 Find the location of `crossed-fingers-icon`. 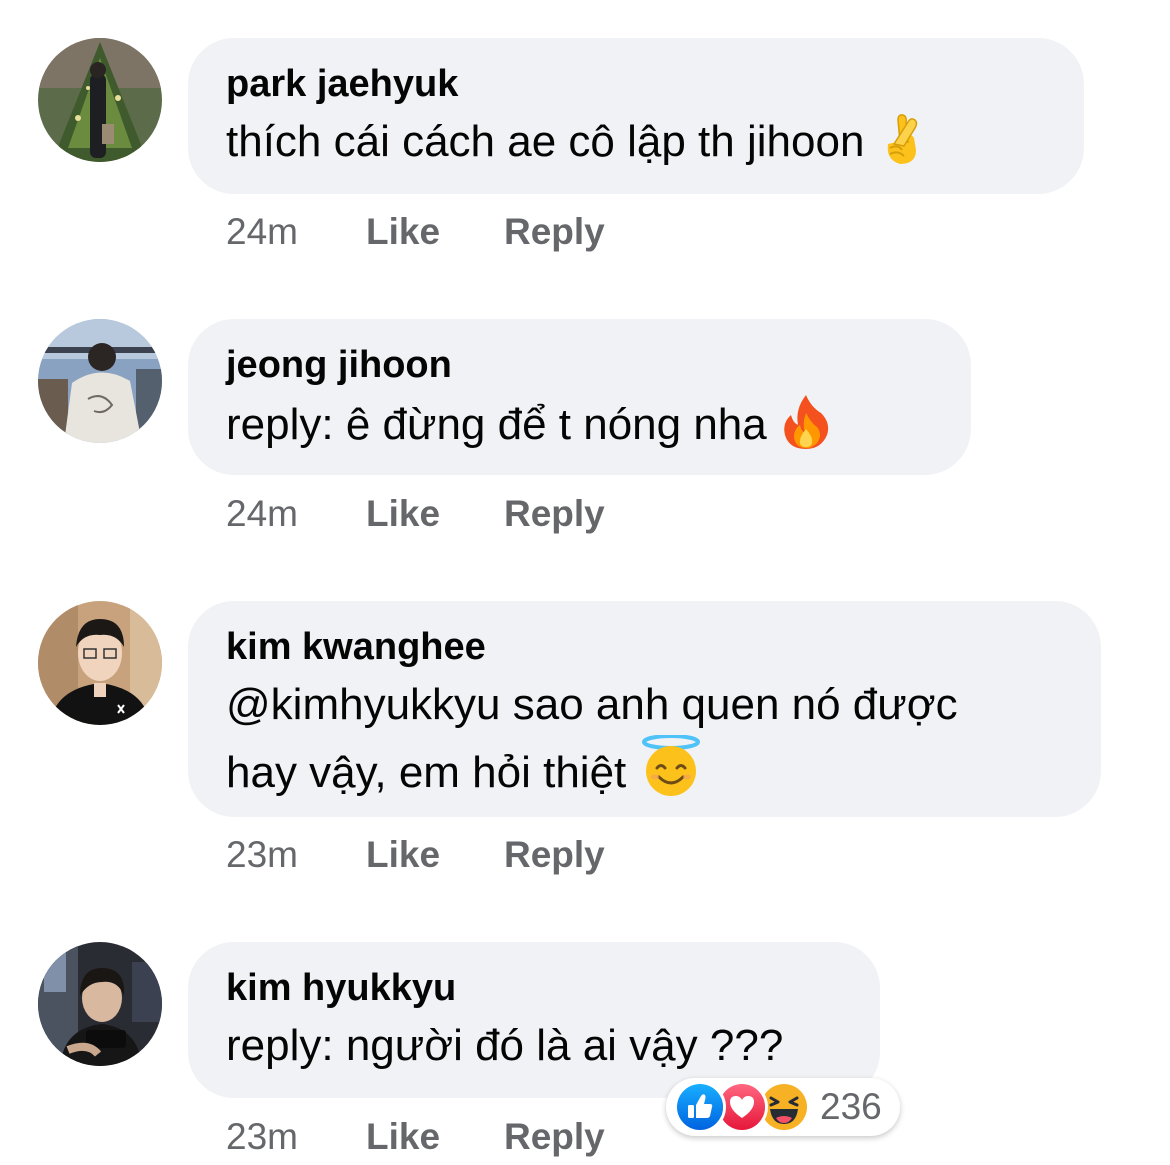

crossed-fingers-icon is located at coordinates (900, 148).